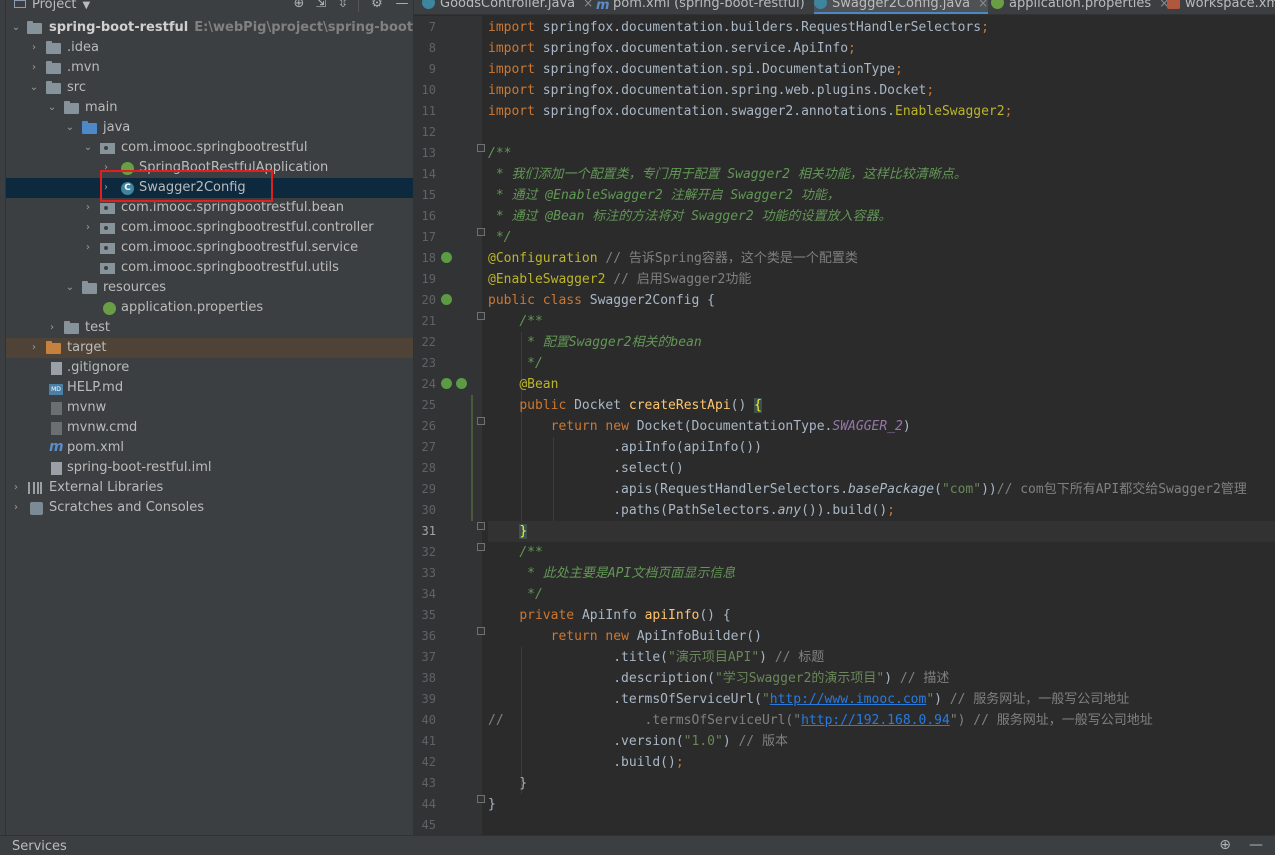 This screenshot has width=1275, height=855. Describe the element at coordinates (209, 288) in the screenshot. I see `tree-item-resources: ⌄ resources` at that location.